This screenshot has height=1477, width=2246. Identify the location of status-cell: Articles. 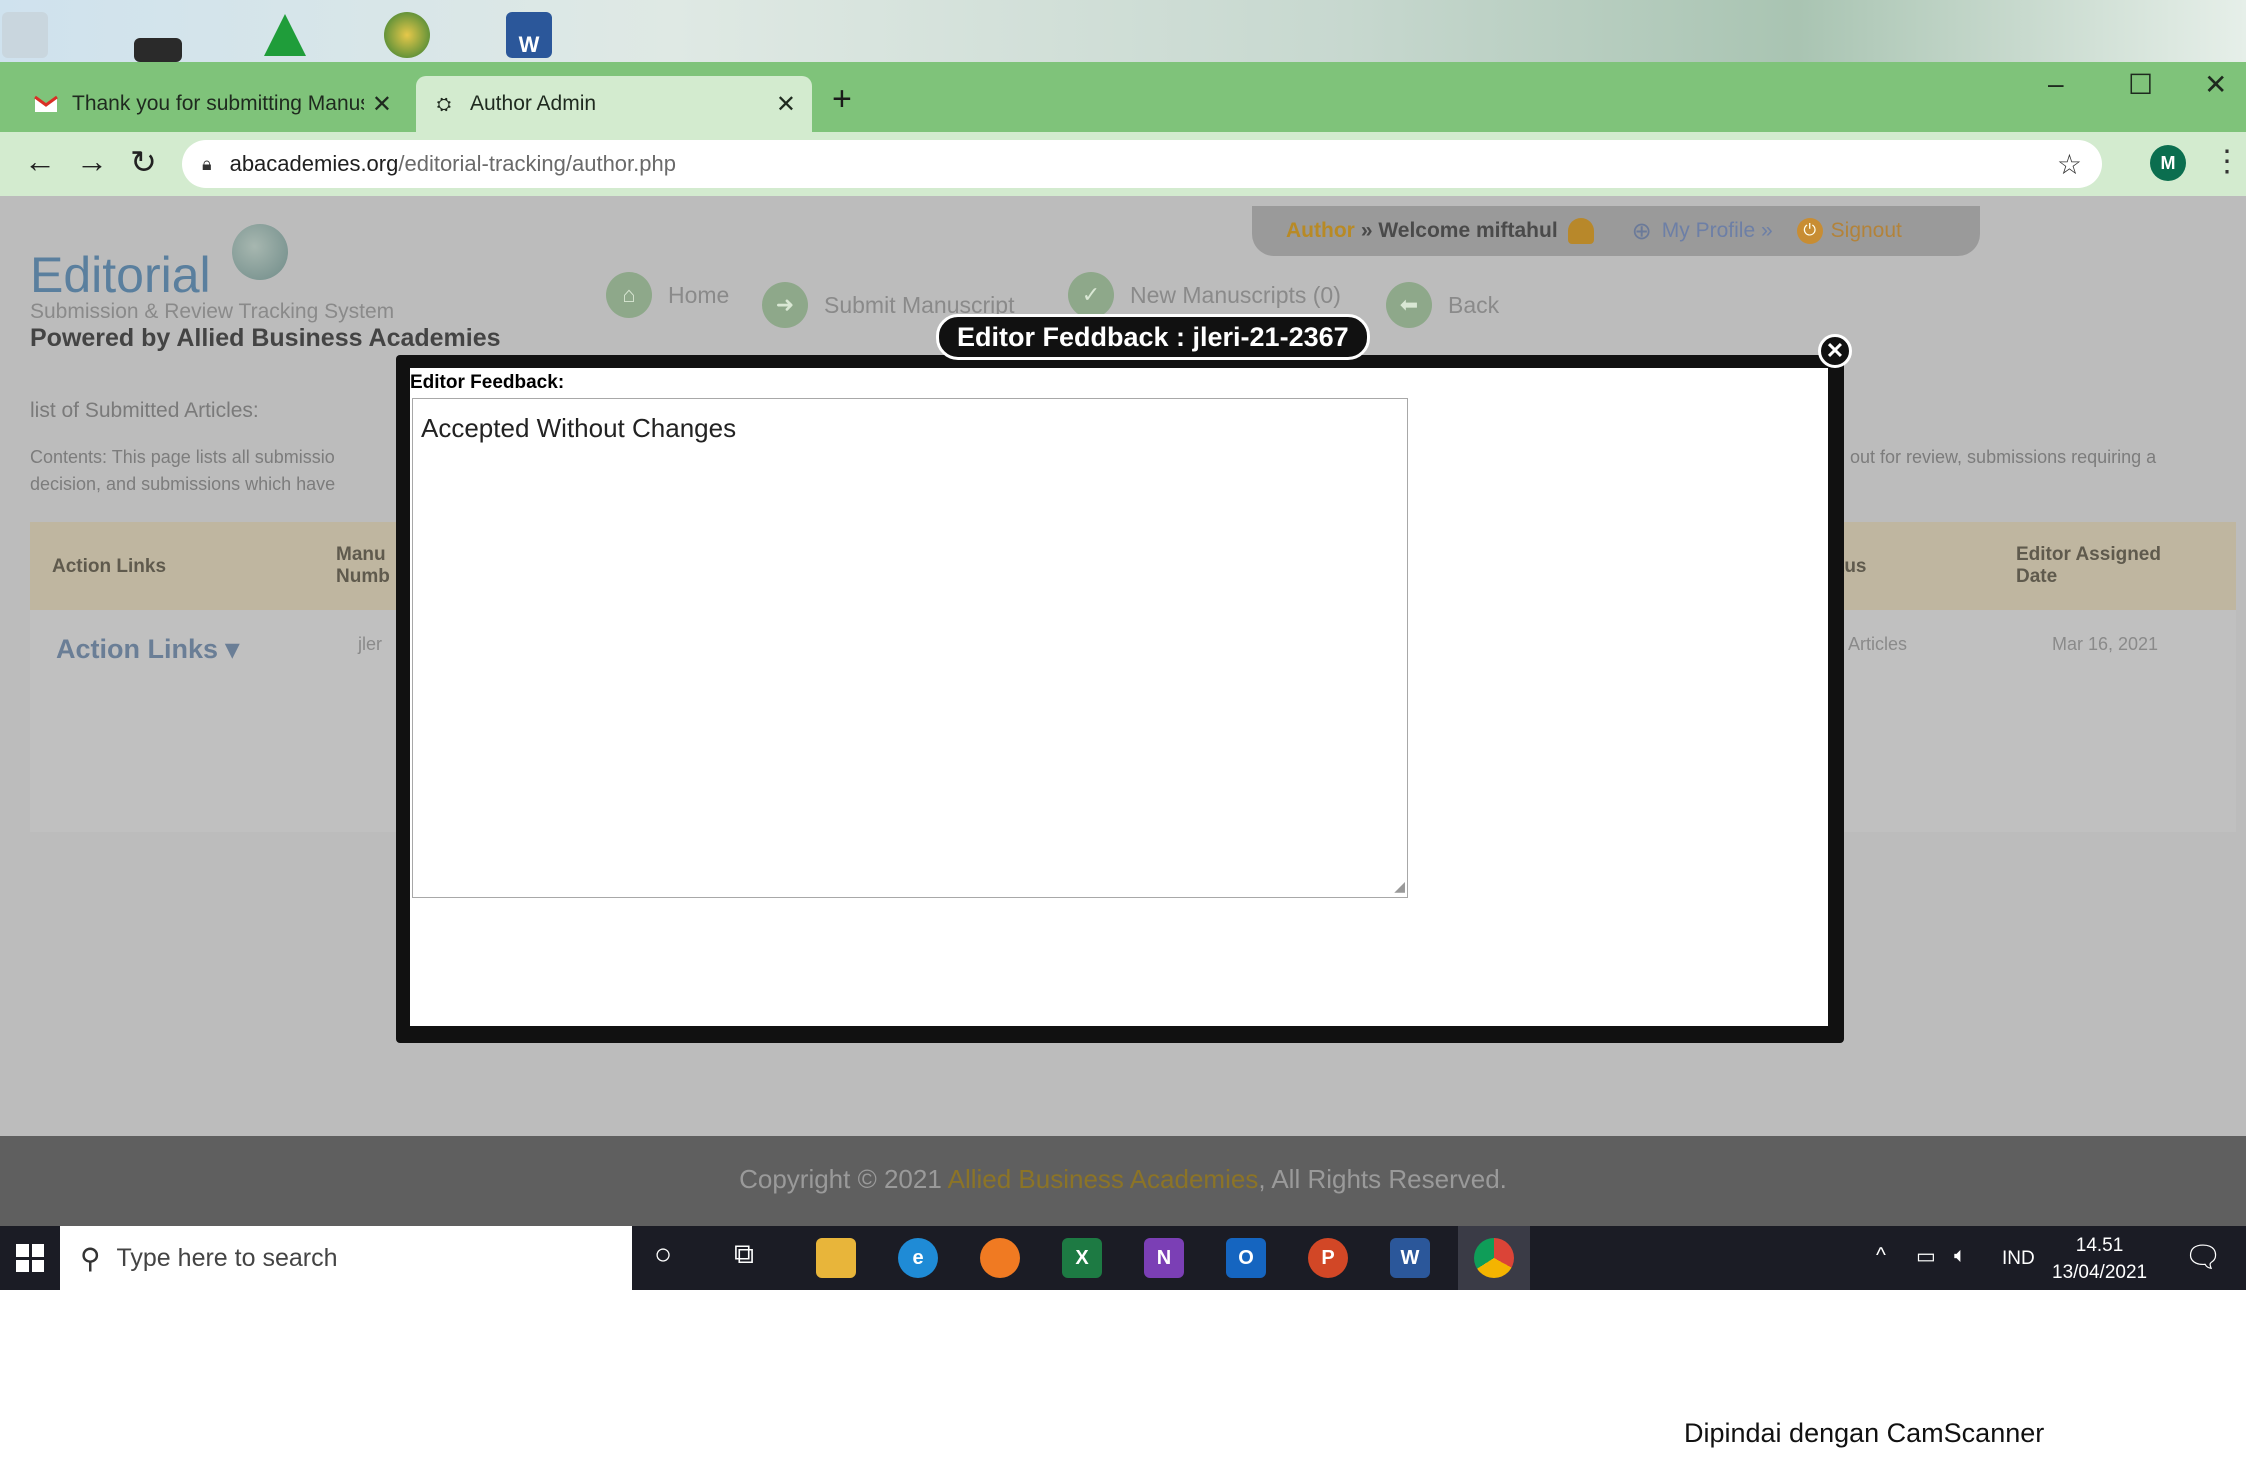
(1878, 644).